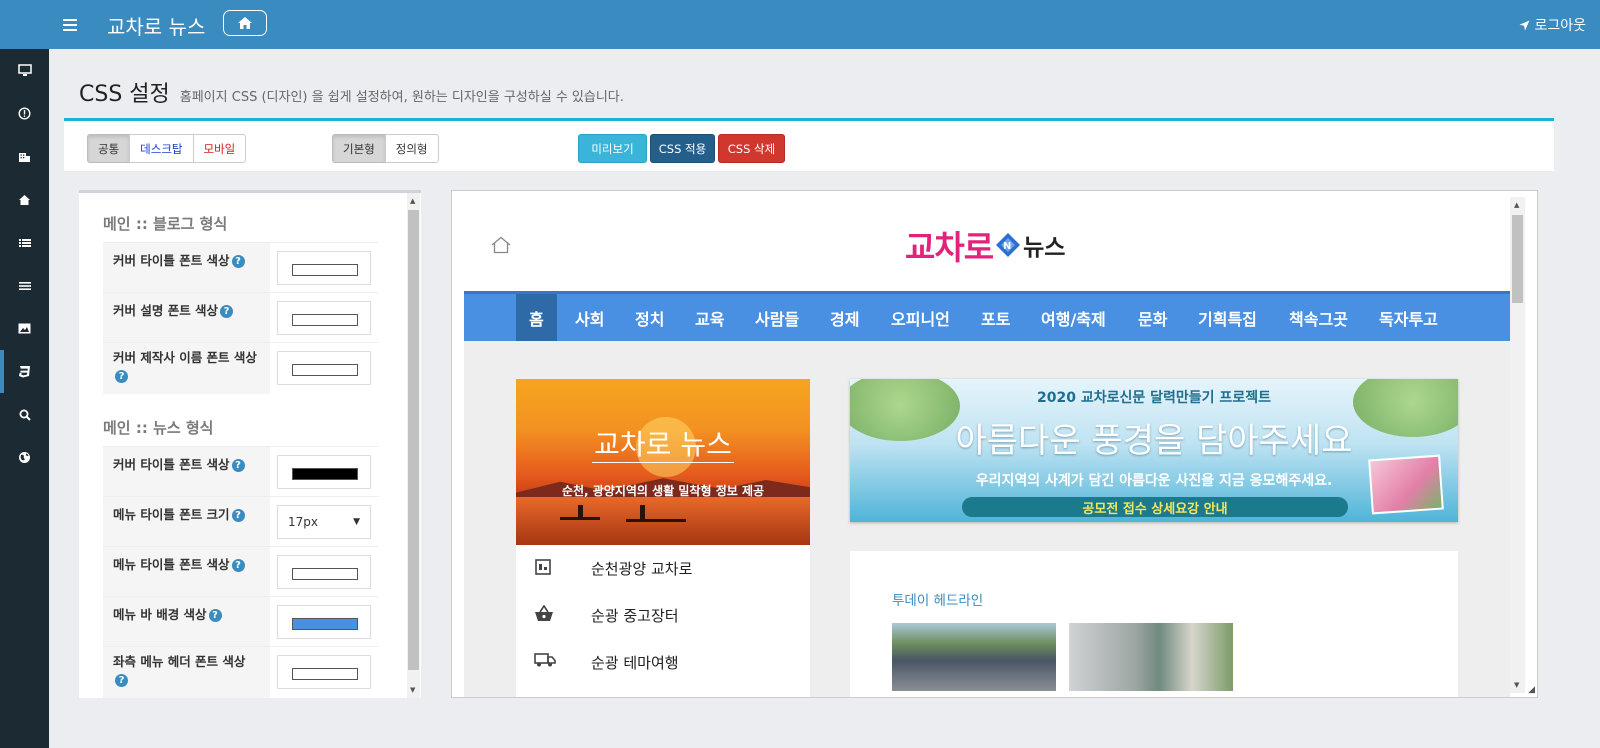  Describe the element at coordinates (709, 317) in the screenshot. I see `preview-menu-item: 교육` at that location.